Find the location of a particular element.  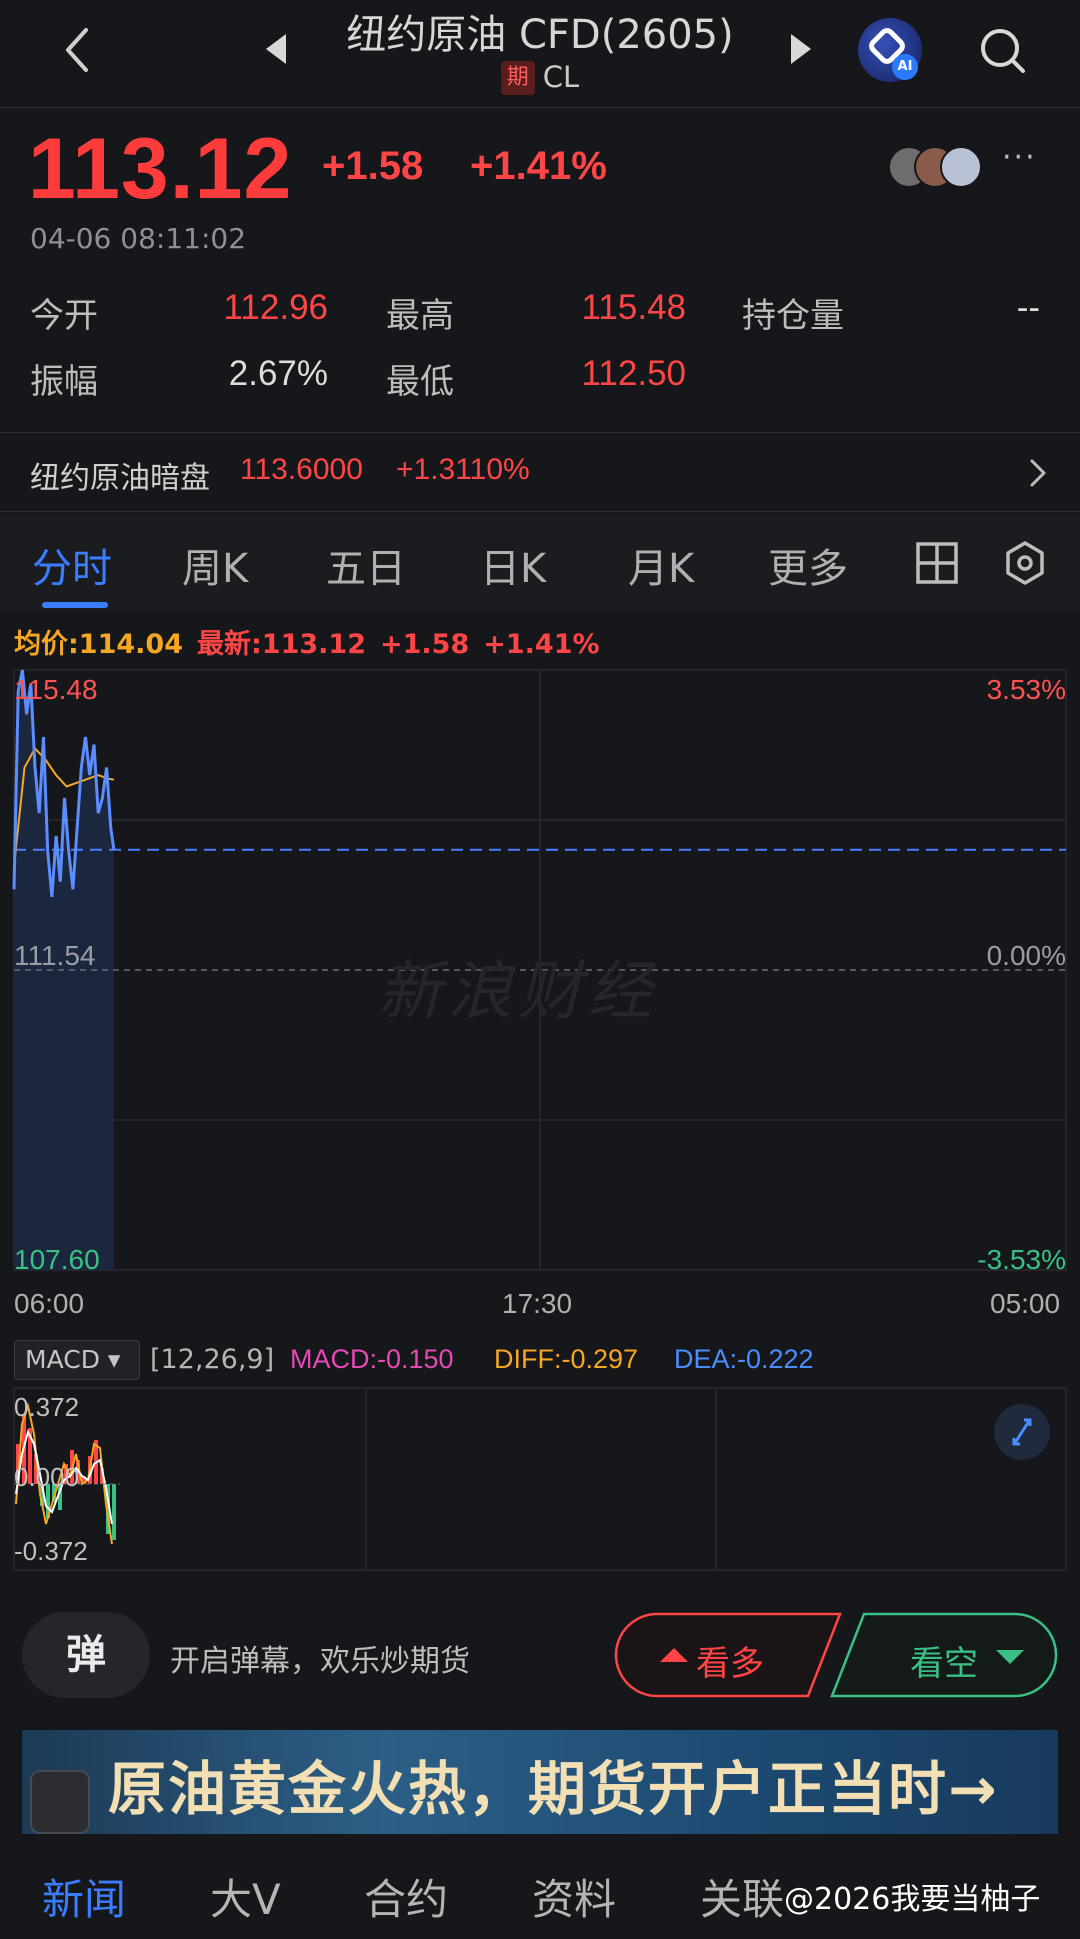

bullish-label: 看多 is located at coordinates (730, 1660).